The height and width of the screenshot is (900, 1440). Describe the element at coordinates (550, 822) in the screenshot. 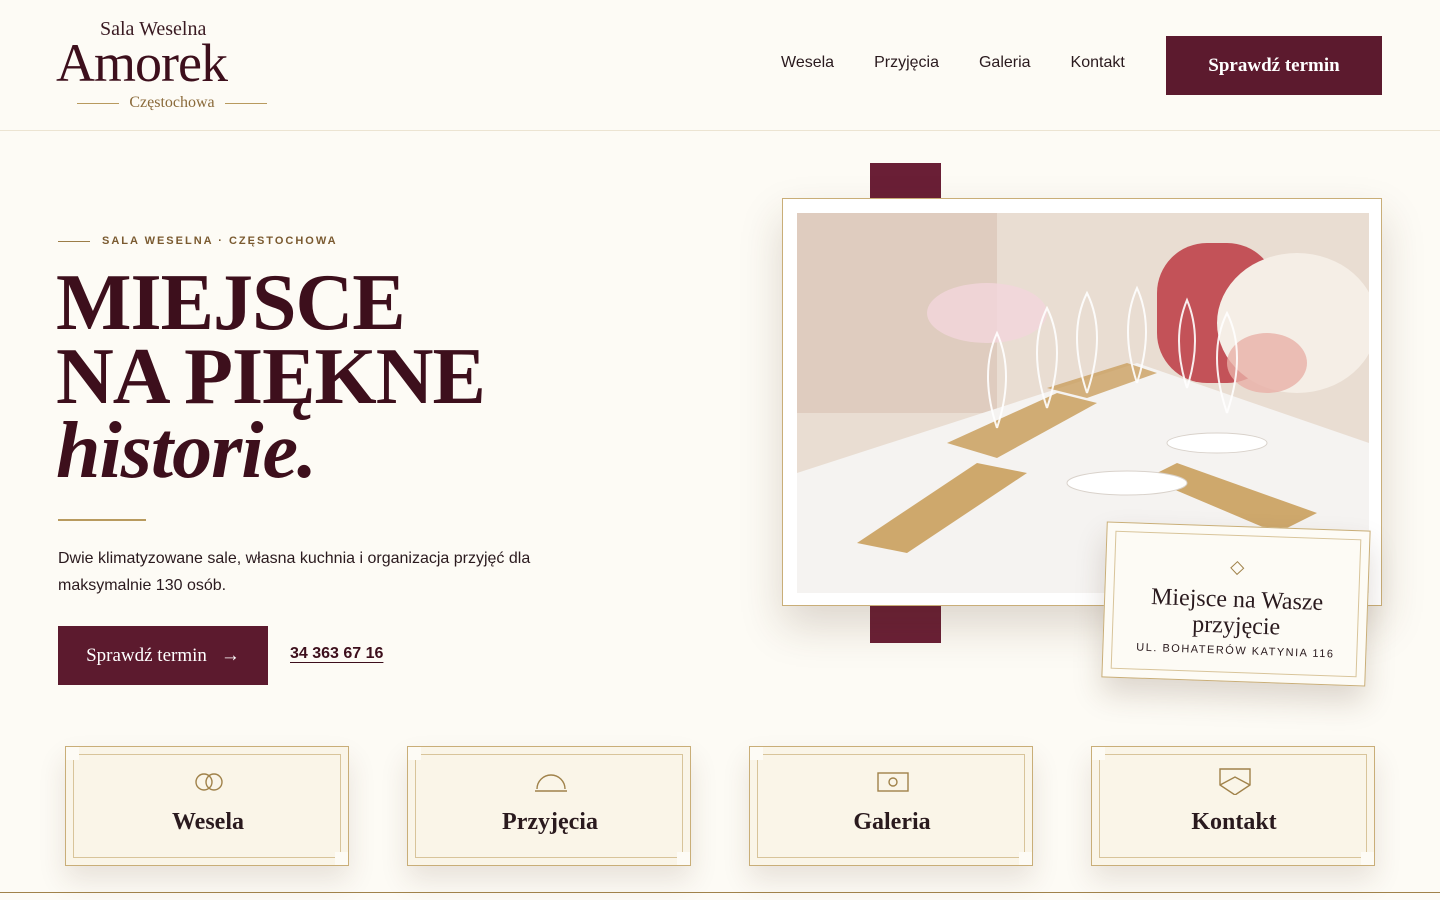

I see `card-label-przyjecia: Przyjęcia` at that location.